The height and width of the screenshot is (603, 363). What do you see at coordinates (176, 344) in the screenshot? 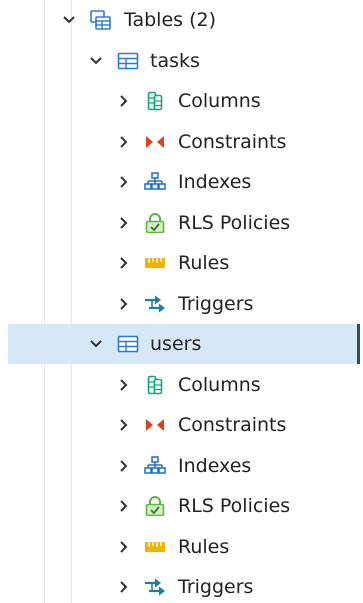
I see `tree-node-label: users` at bounding box center [176, 344].